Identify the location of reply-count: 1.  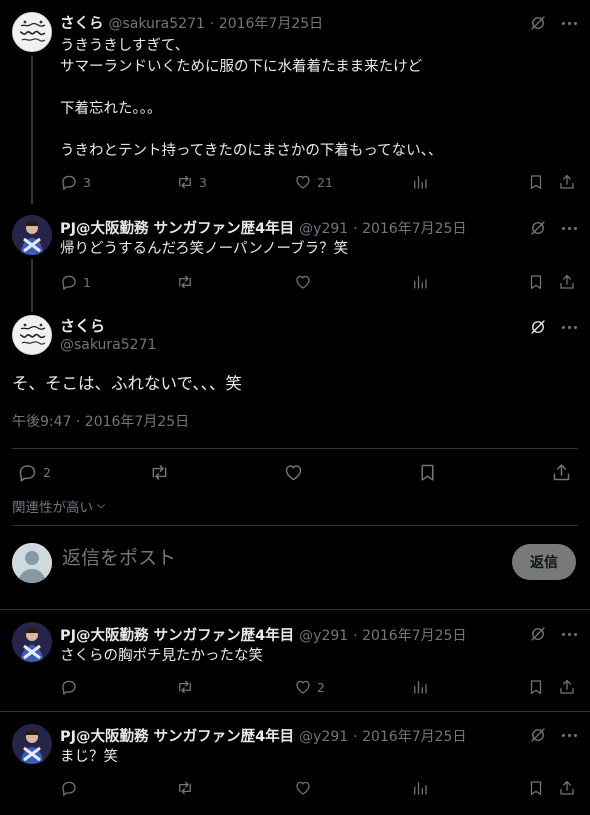
(87, 282).